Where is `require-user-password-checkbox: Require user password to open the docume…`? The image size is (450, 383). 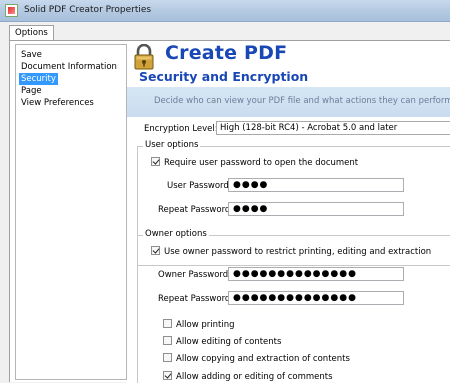
require-user-password-checkbox: Require user password to open the docume… is located at coordinates (254, 163).